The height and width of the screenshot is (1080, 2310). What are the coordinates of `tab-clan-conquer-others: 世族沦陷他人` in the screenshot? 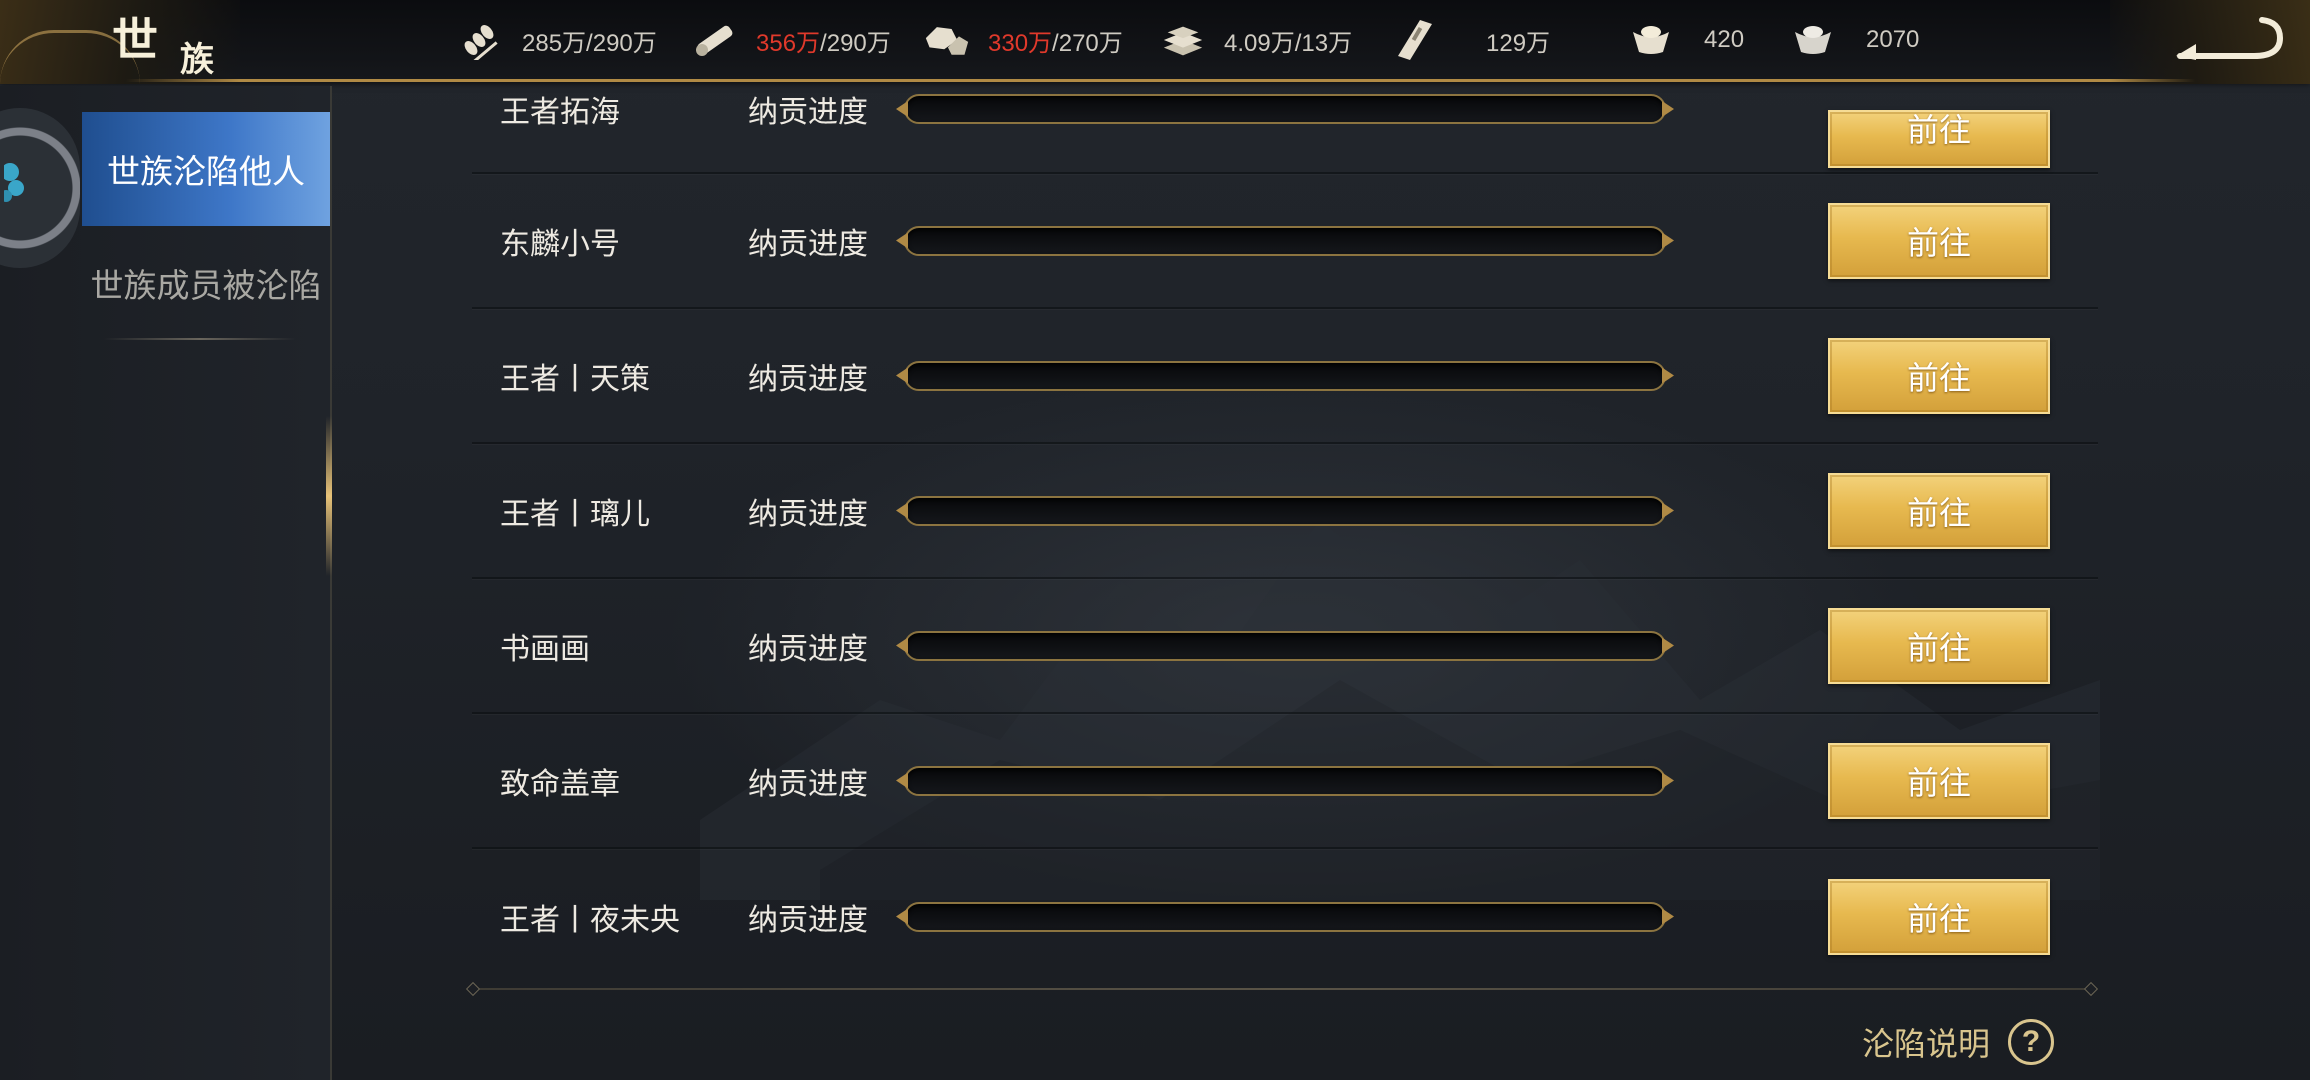 It's located at (206, 169).